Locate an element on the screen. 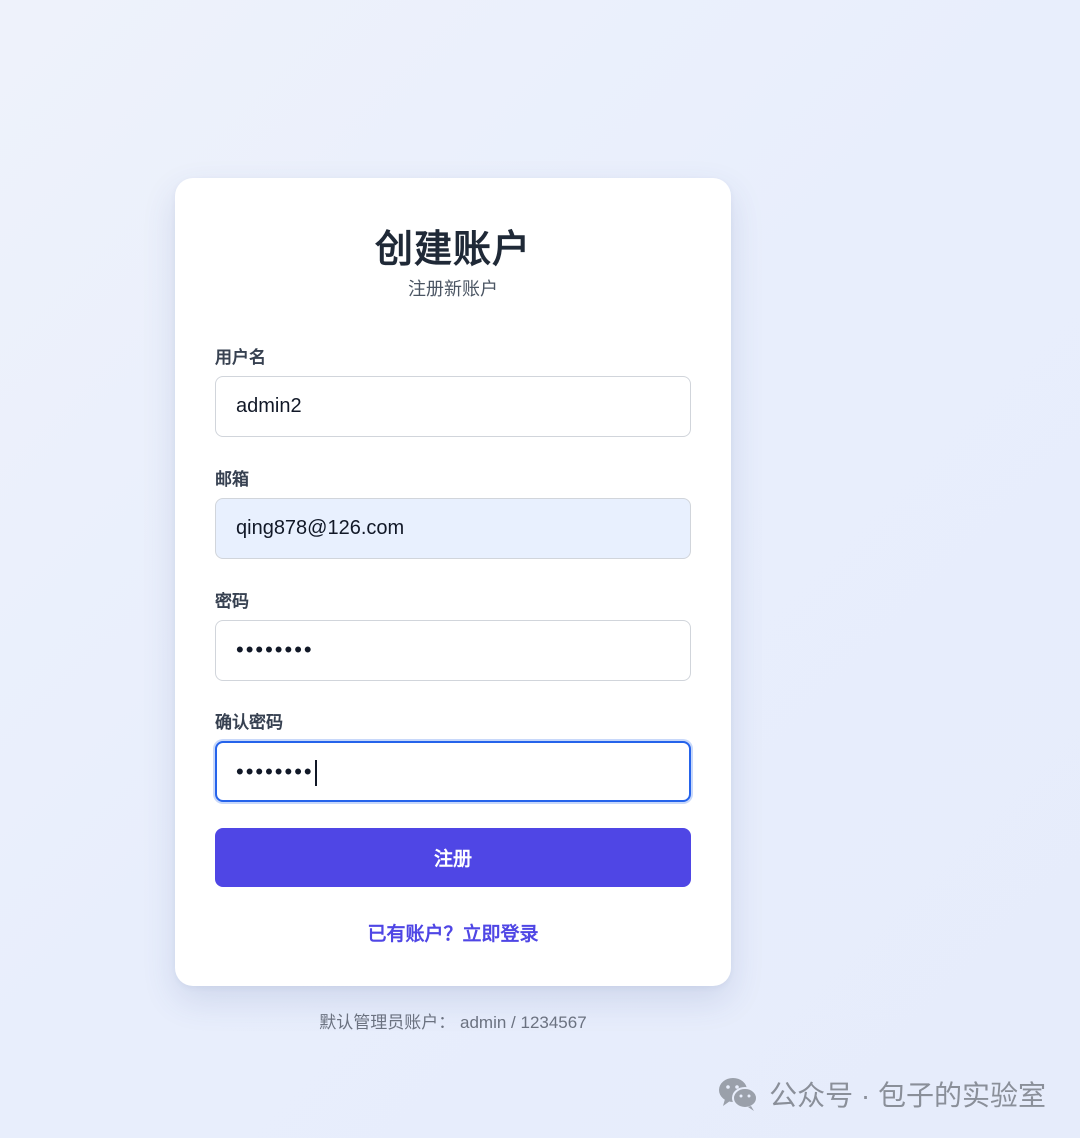 The height and width of the screenshot is (1138, 1080). password-input: •••••••• is located at coordinates (453, 650).